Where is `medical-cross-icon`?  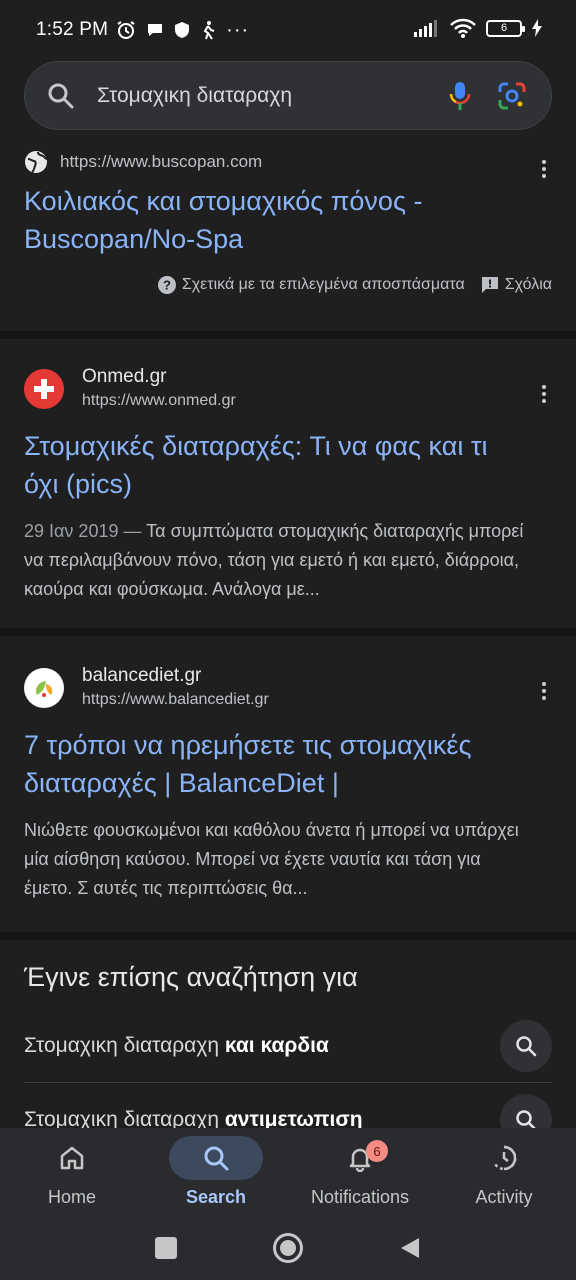 medical-cross-icon is located at coordinates (44, 389).